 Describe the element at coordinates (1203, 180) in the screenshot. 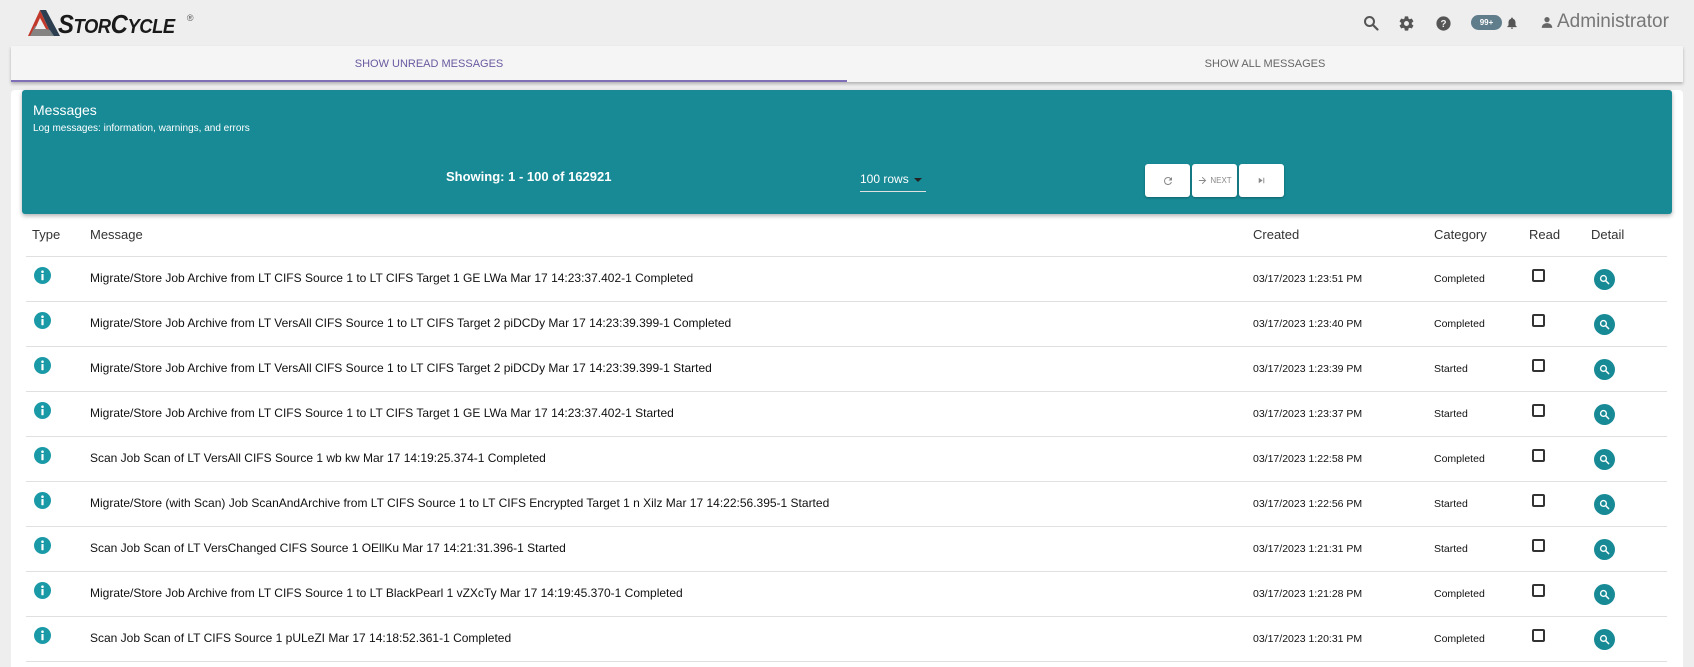

I see `arrow-right-icon` at that location.